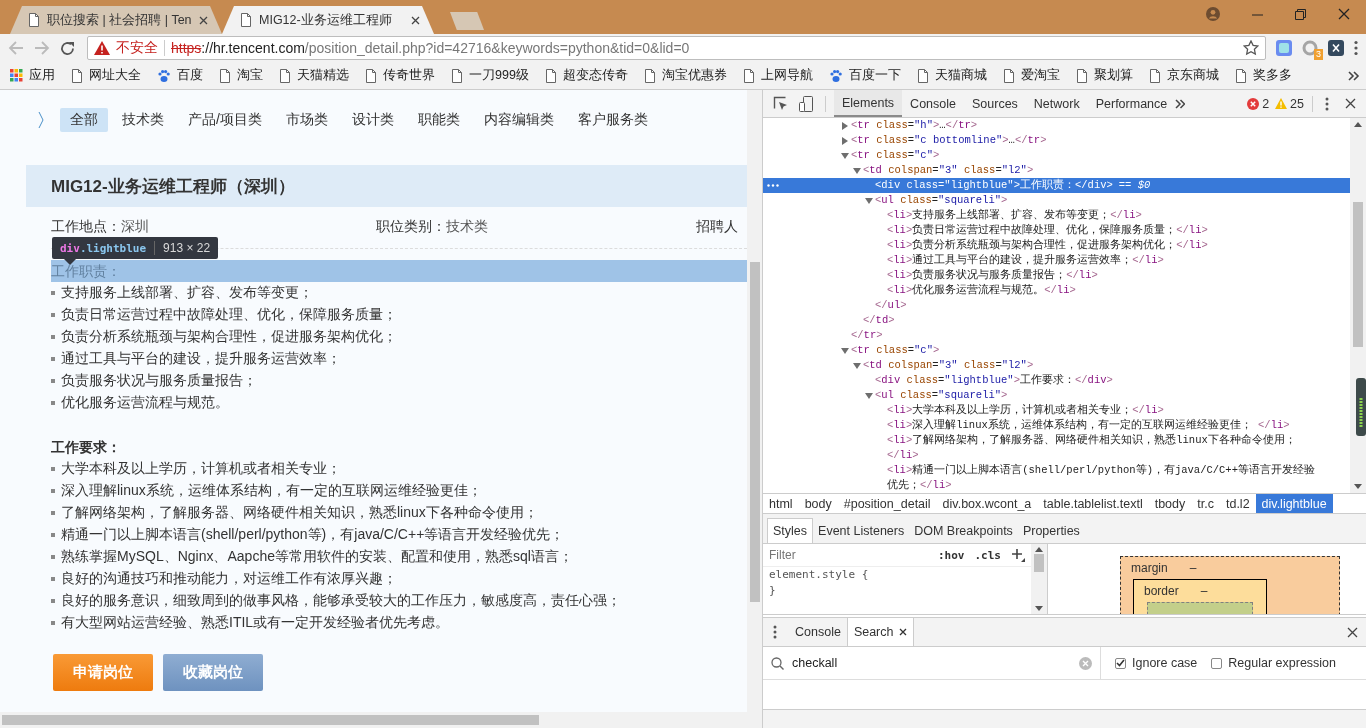 This screenshot has width=1366, height=728. Describe the element at coordinates (848, 555) in the screenshot. I see `filter-field: Filter` at that location.